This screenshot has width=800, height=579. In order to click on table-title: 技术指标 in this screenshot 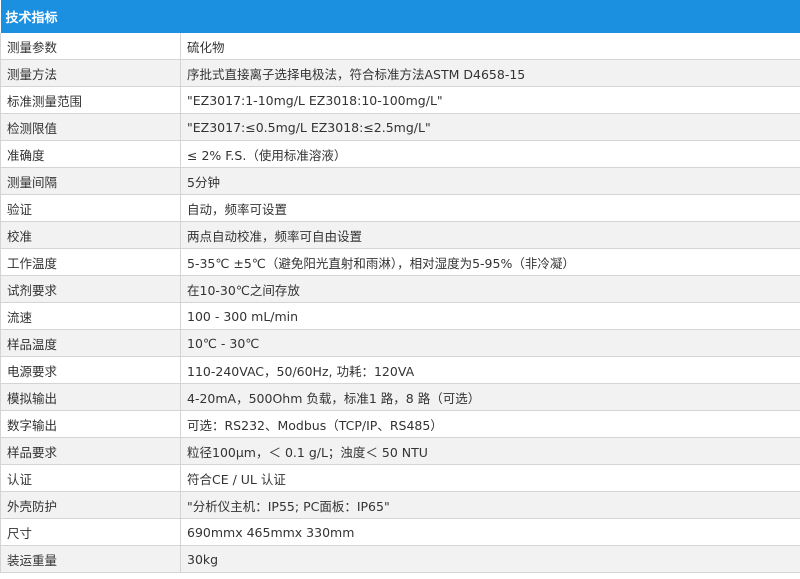, I will do `click(400, 16)`.